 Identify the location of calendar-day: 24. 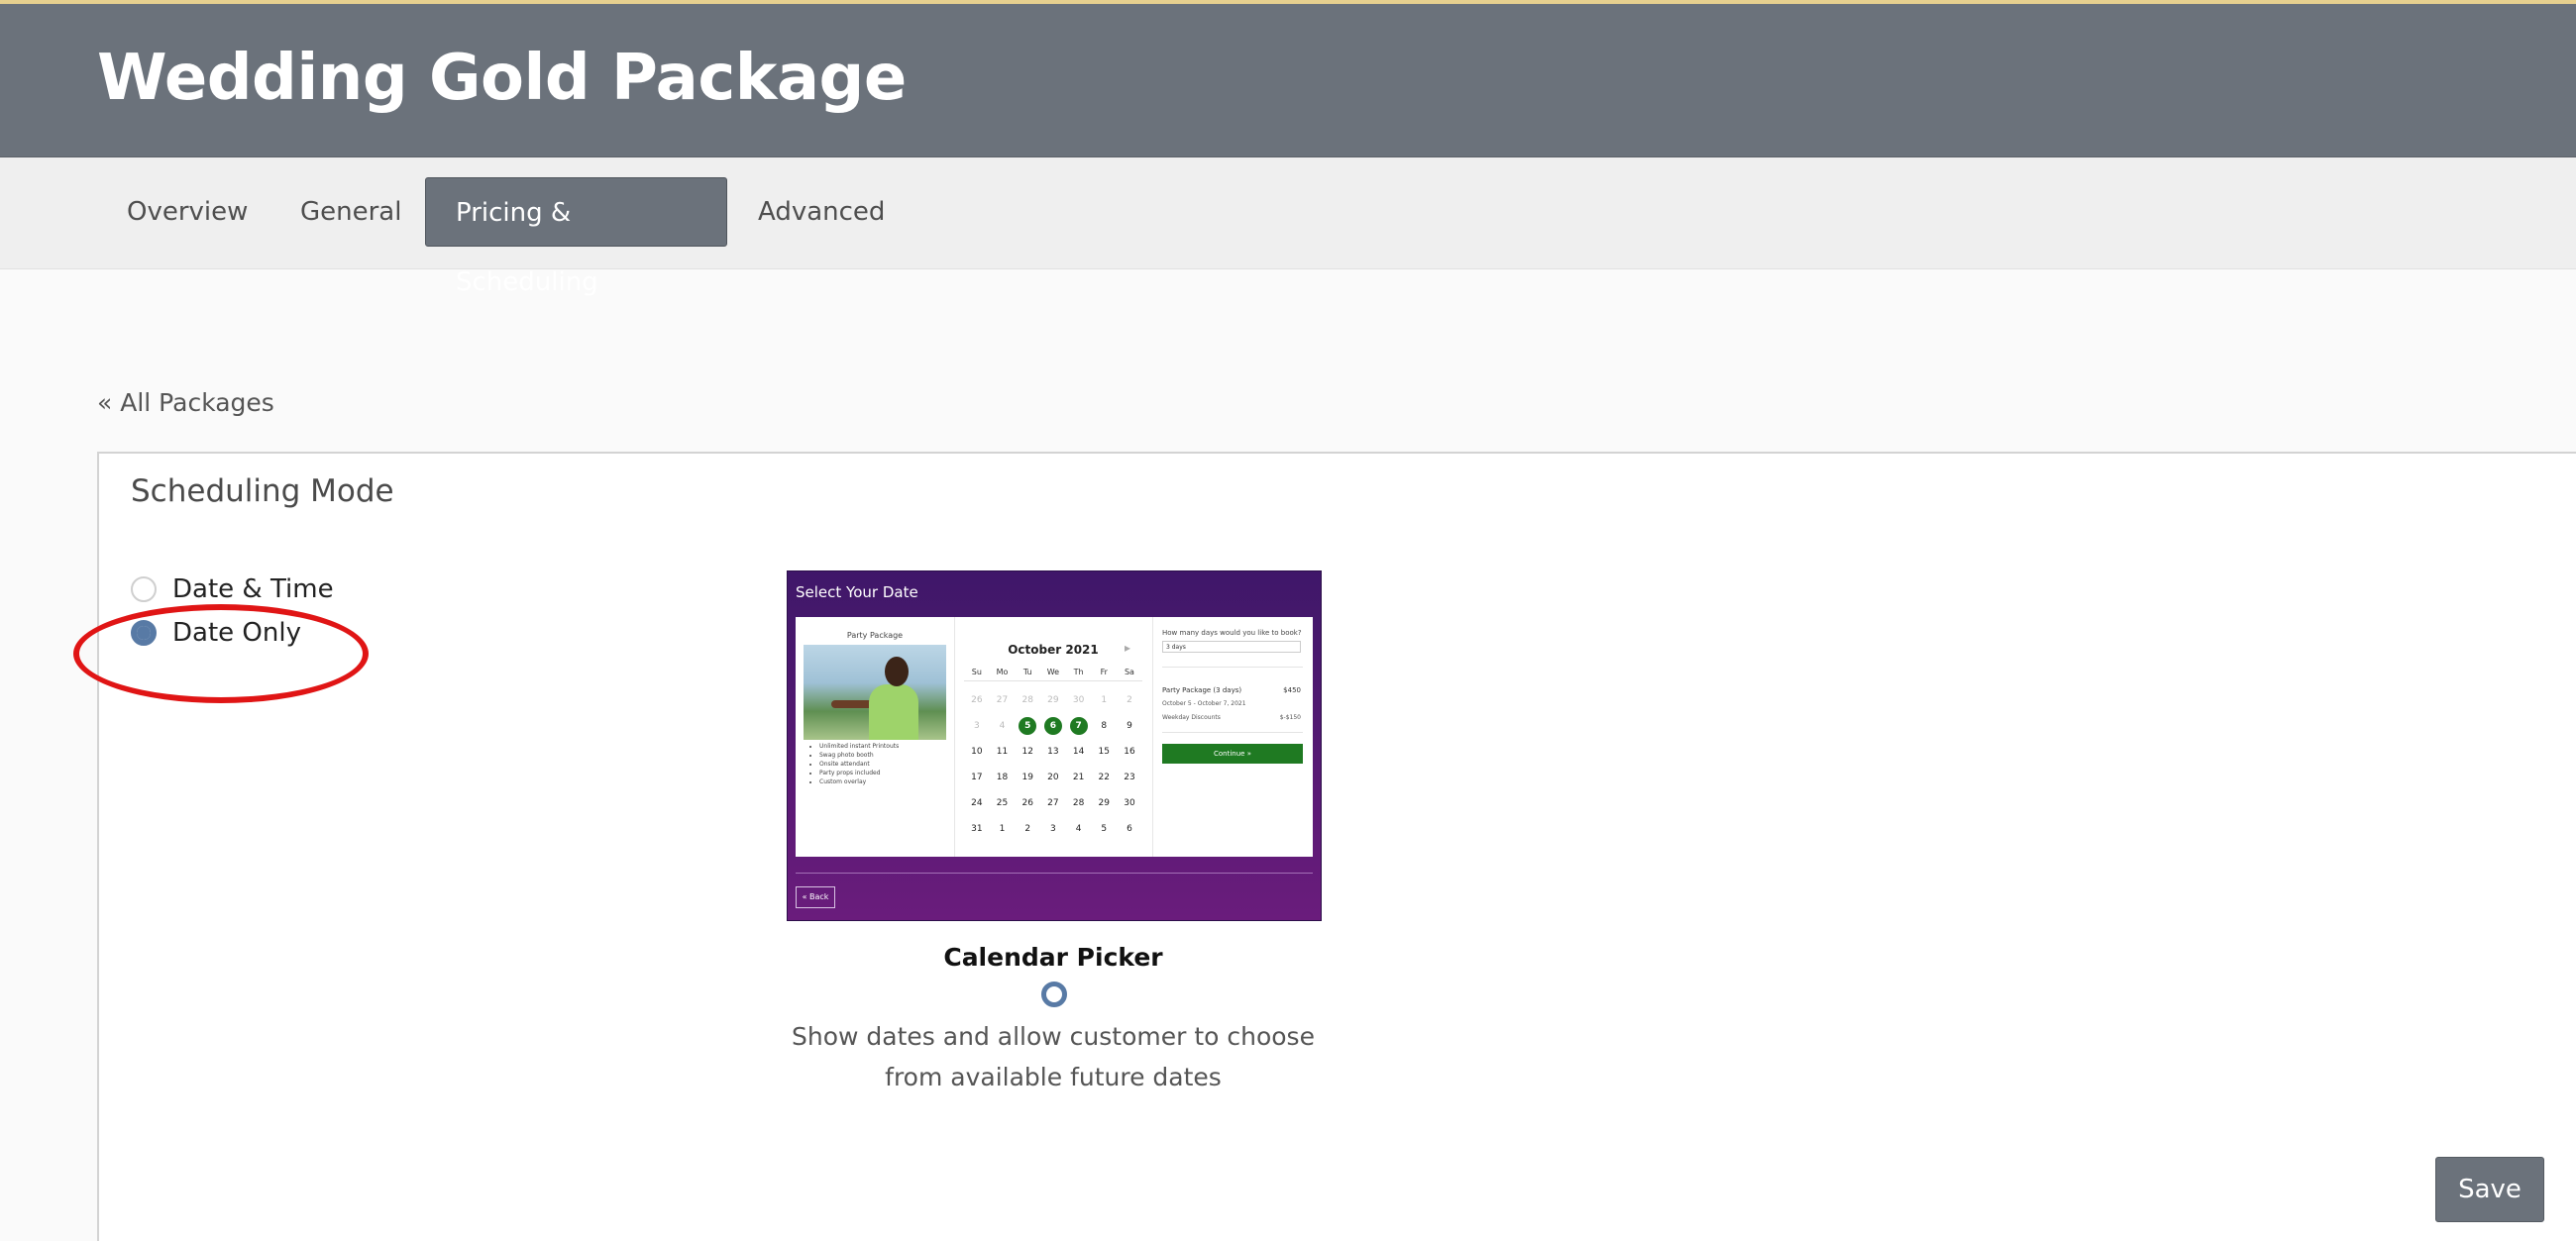
(977, 803).